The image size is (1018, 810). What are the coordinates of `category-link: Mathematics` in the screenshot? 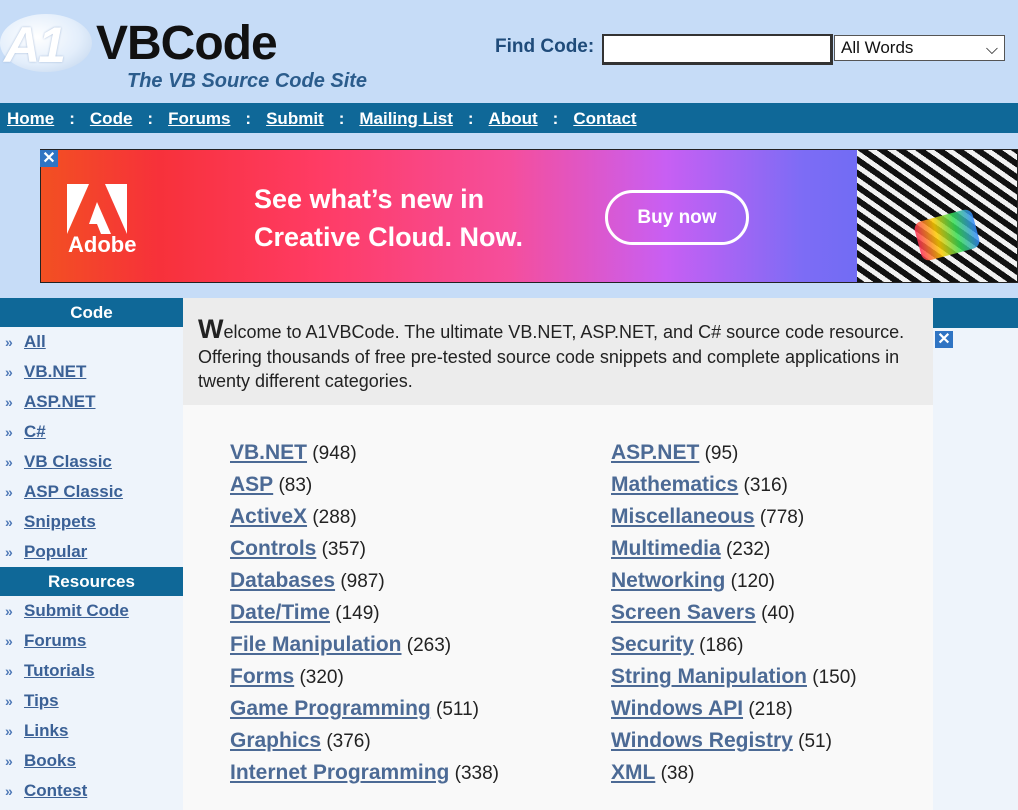 It's located at (674, 484).